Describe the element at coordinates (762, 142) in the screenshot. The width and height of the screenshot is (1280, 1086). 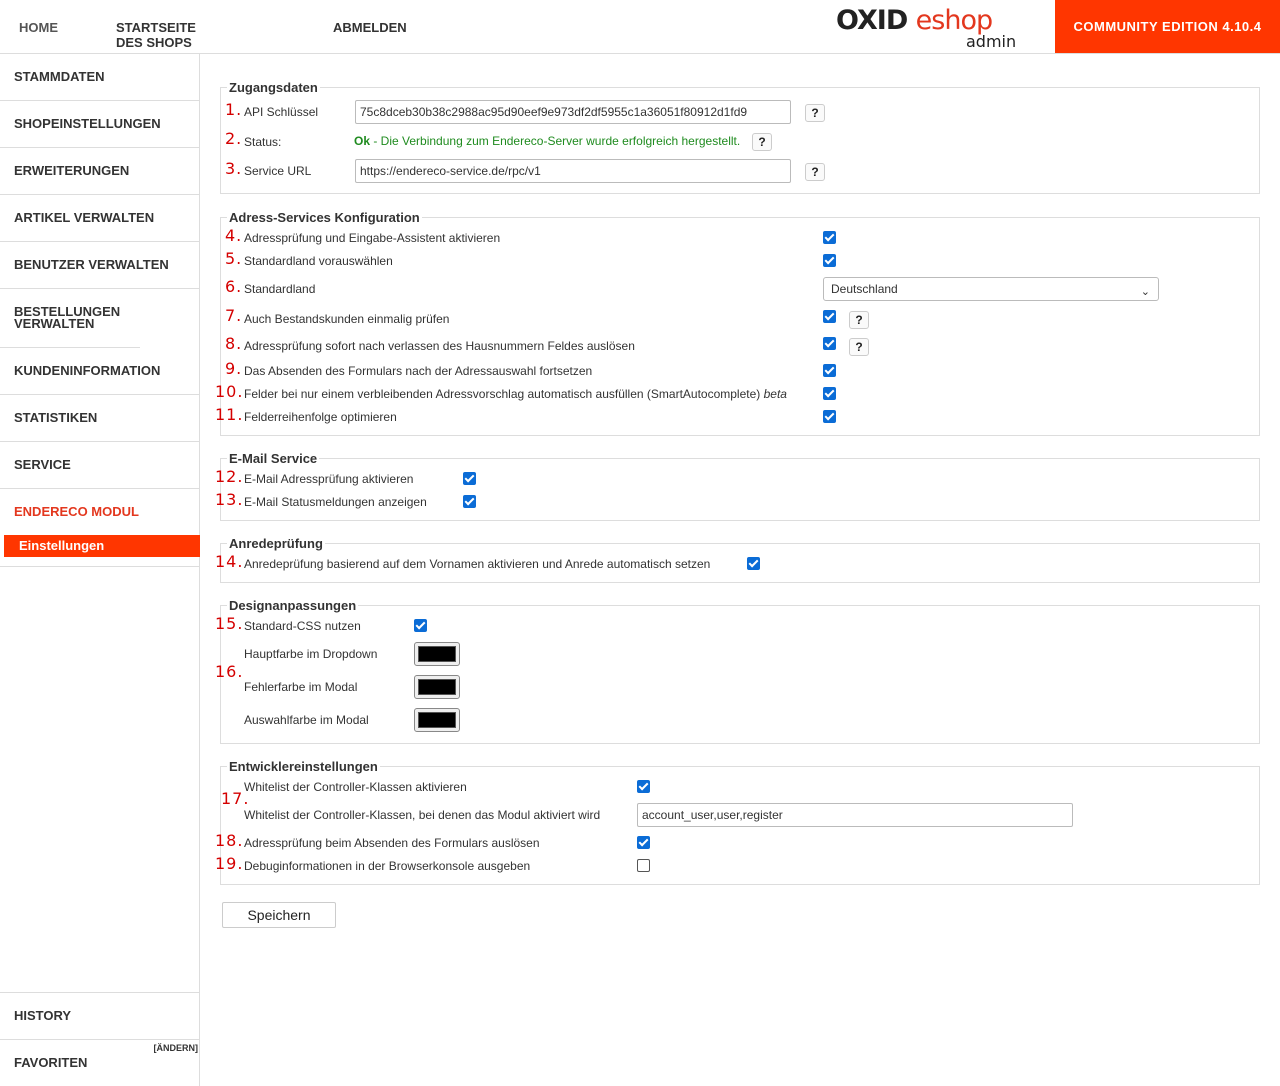
I see `help-icon-status: ?` at that location.